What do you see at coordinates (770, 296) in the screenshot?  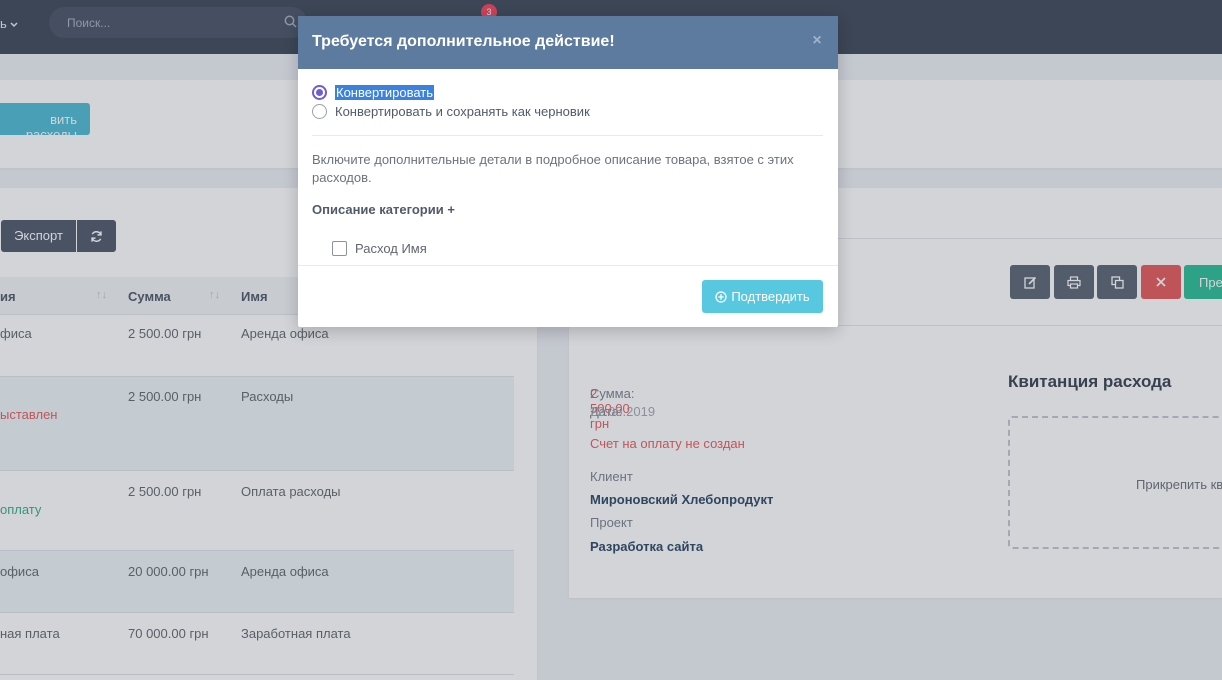 I see `confirm-label: Подтвердить` at bounding box center [770, 296].